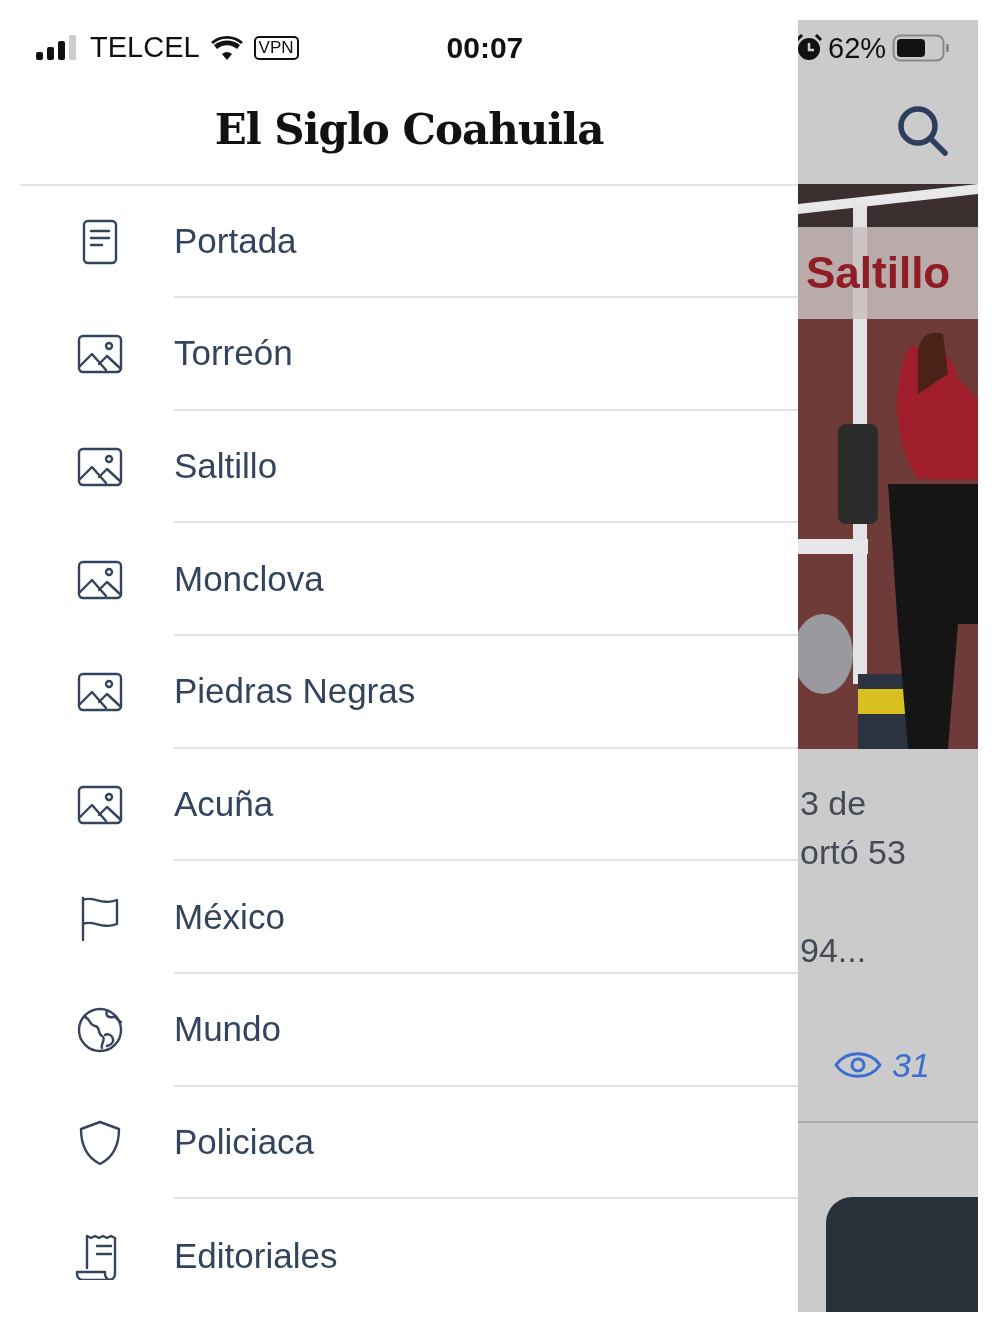 The height and width of the screenshot is (1334, 1000). What do you see at coordinates (486, 1256) in the screenshot?
I see `menu-item: Editoriales` at bounding box center [486, 1256].